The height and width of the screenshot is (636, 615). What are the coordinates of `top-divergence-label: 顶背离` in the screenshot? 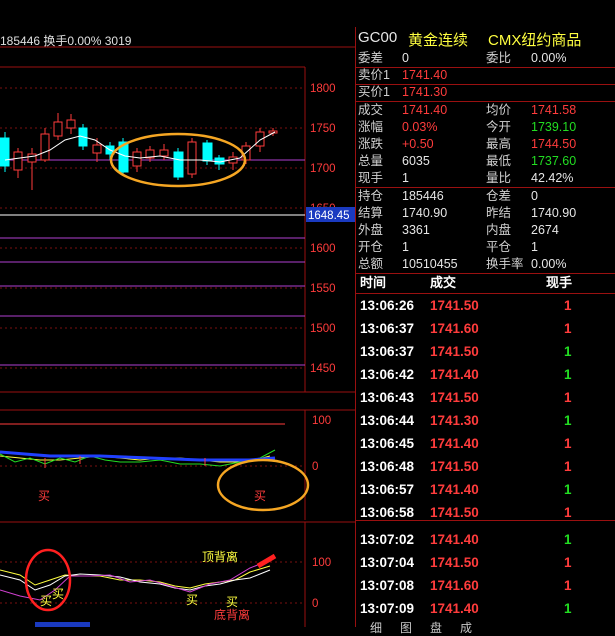 It's located at (220, 556).